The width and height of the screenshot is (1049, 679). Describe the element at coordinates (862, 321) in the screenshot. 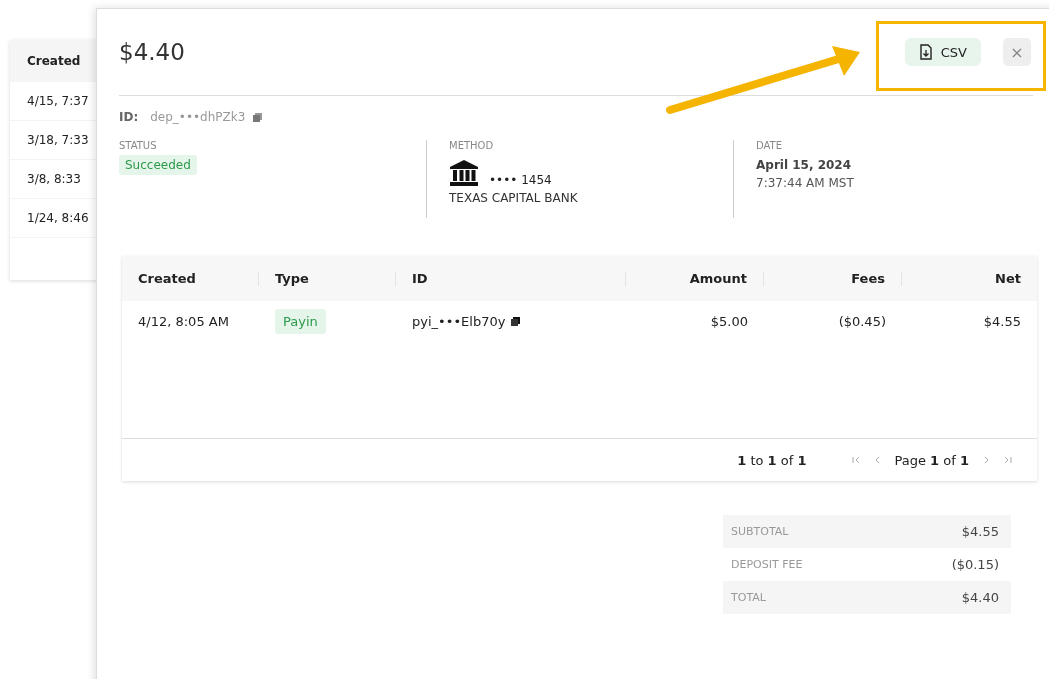

I see `table-cell-text: ($0.45)` at that location.